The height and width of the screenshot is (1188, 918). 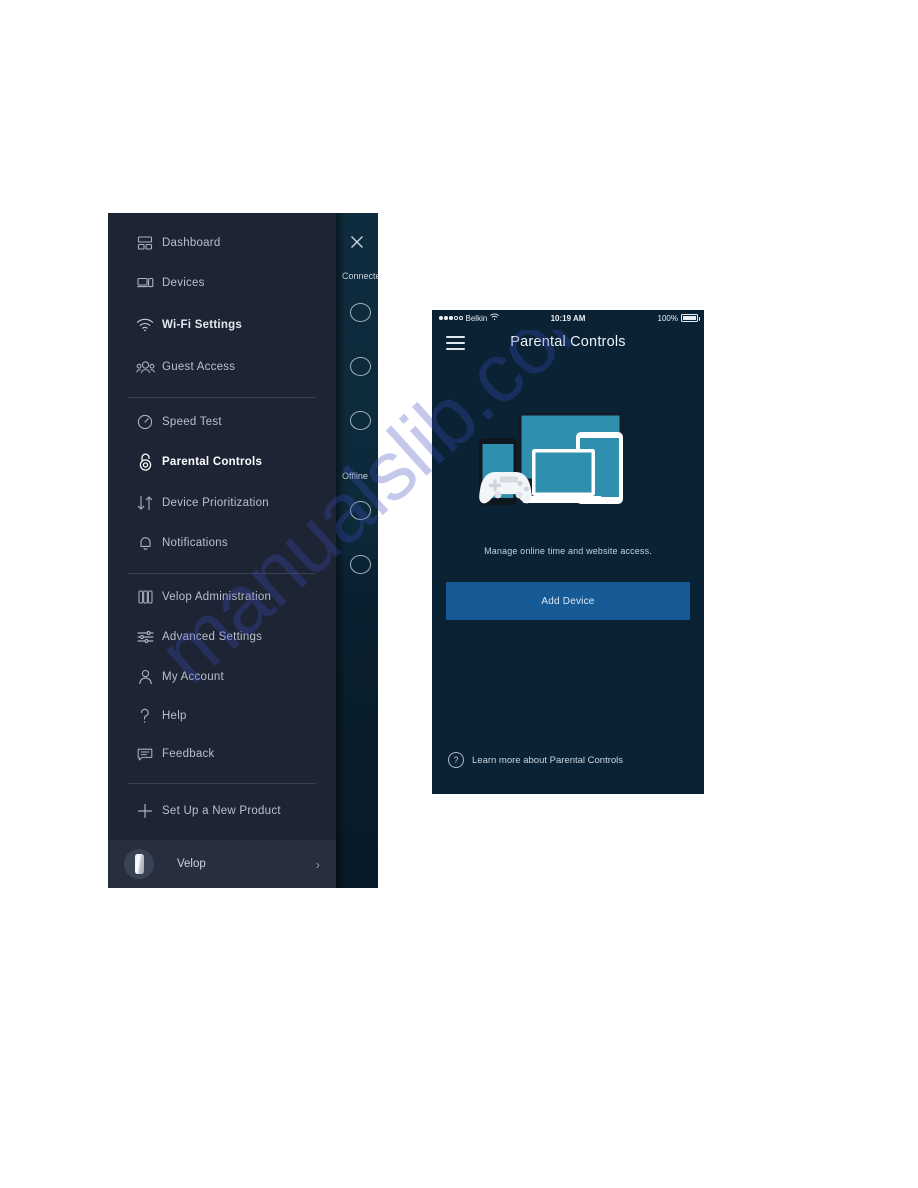 What do you see at coordinates (222, 243) in the screenshot?
I see `sidebar-item-dashboard: Dashboard` at bounding box center [222, 243].